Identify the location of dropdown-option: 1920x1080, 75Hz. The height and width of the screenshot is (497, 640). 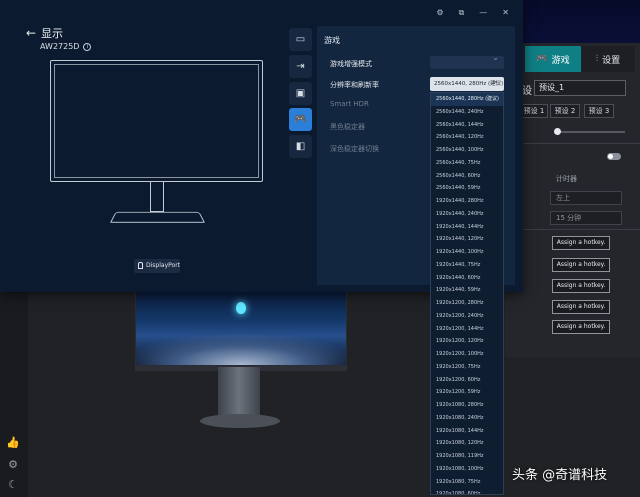
(467, 482).